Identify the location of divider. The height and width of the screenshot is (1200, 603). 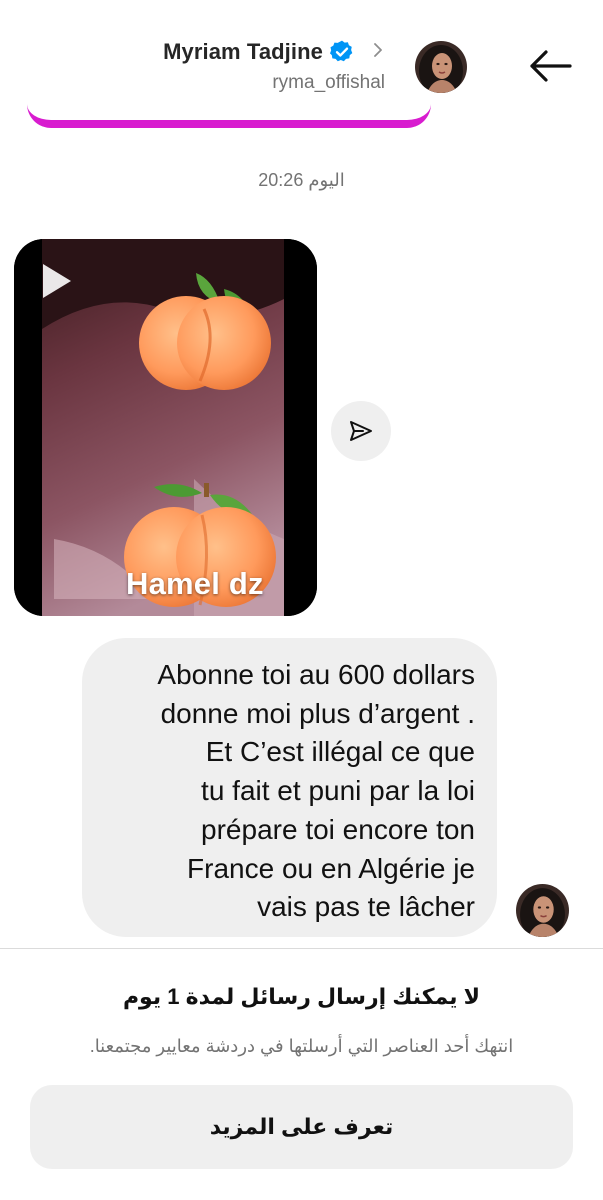
(301, 948).